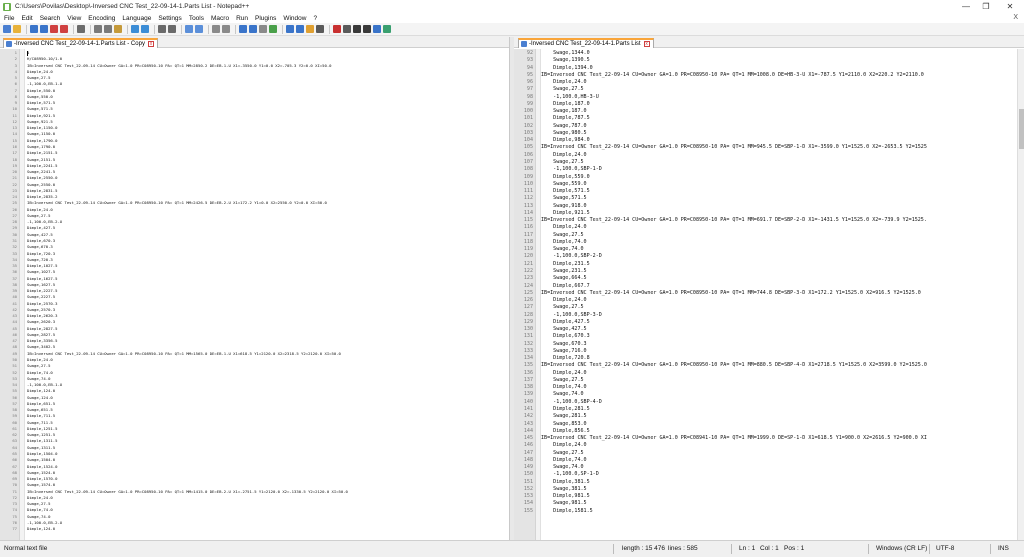  I want to click on close-all-icon, so click(64, 29).